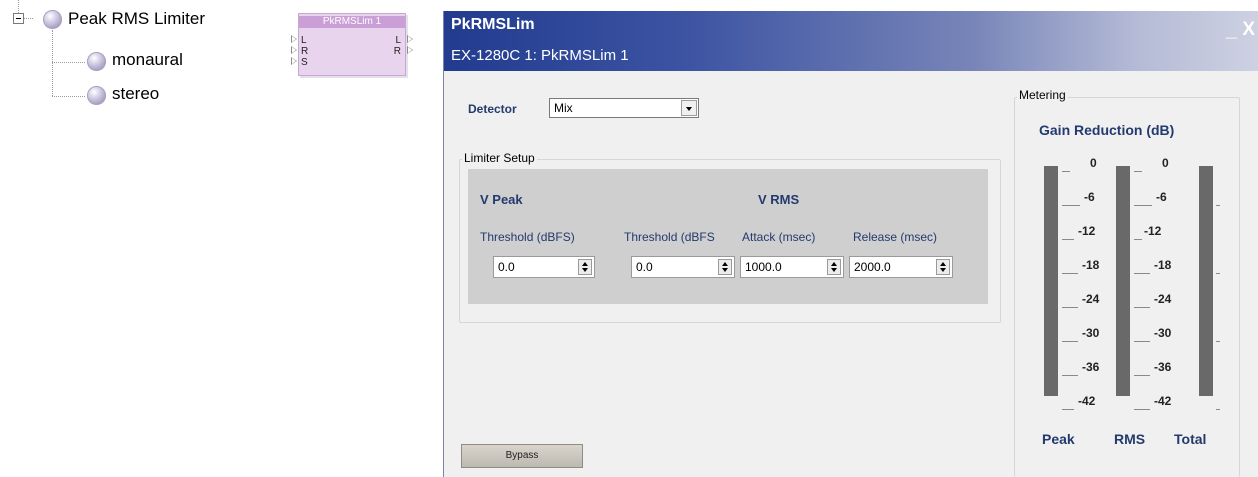 The height and width of the screenshot is (477, 1258). What do you see at coordinates (18, 18) in the screenshot?
I see `collapse-toggle-icon` at bounding box center [18, 18].